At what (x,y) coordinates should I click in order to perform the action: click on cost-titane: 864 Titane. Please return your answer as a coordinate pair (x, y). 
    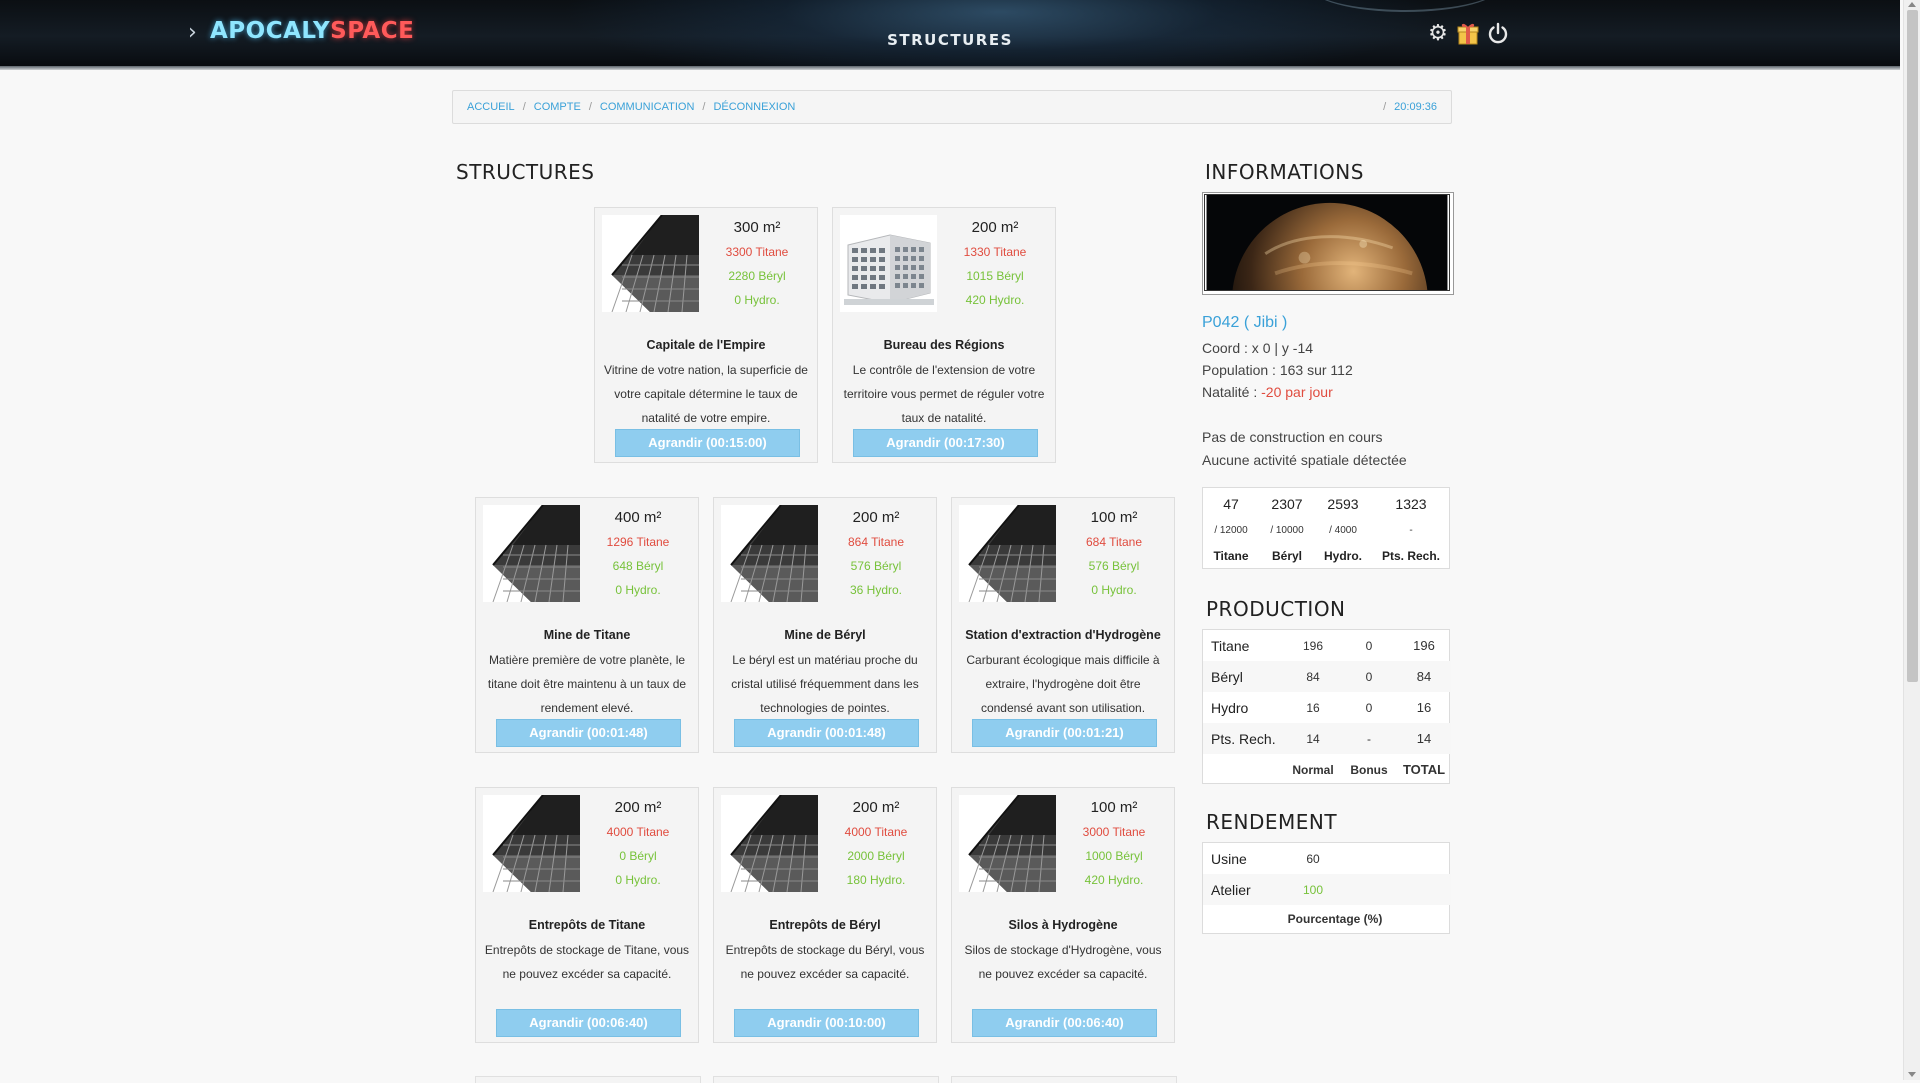
    Looking at the image, I should click on (876, 542).